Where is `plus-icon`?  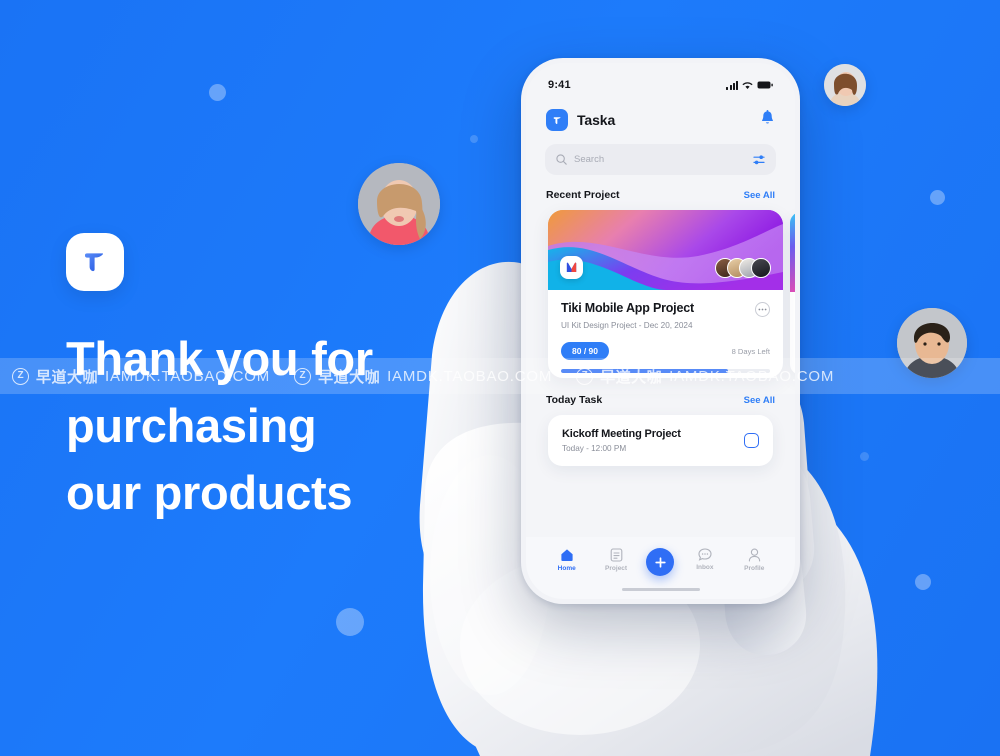
plus-icon is located at coordinates (660, 562).